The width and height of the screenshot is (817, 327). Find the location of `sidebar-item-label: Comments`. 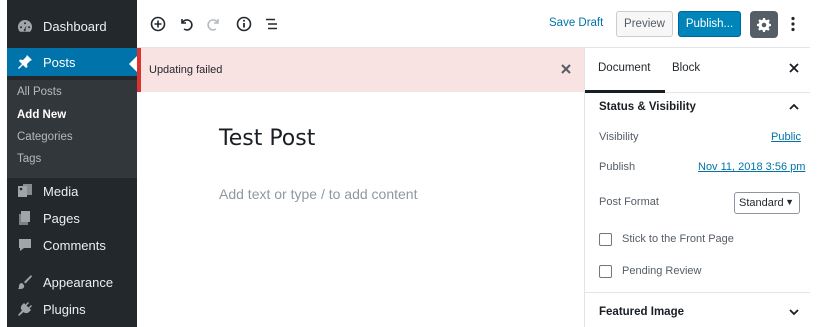

sidebar-item-label: Comments is located at coordinates (74, 245).